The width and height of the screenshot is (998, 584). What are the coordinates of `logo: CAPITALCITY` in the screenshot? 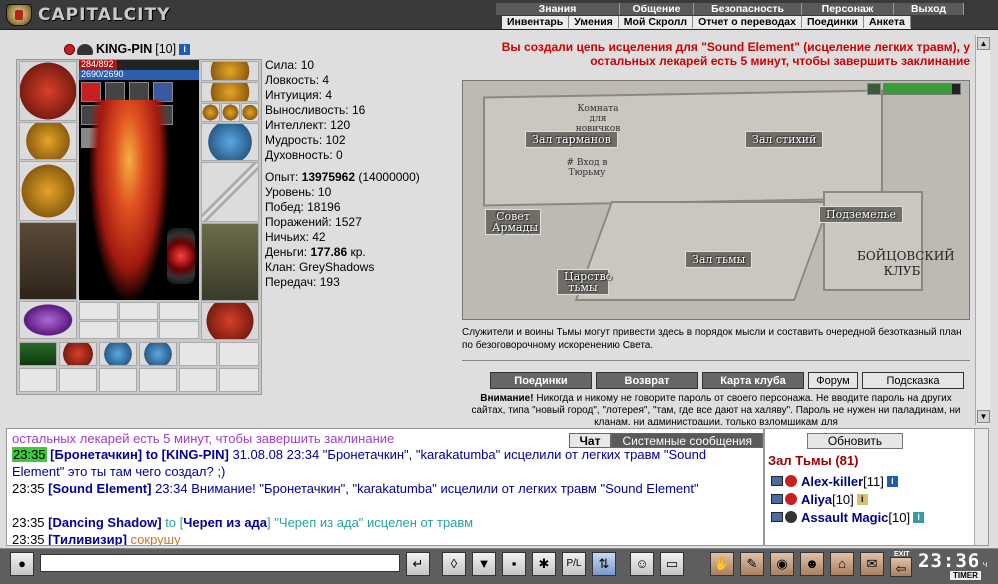 It's located at (88, 15).